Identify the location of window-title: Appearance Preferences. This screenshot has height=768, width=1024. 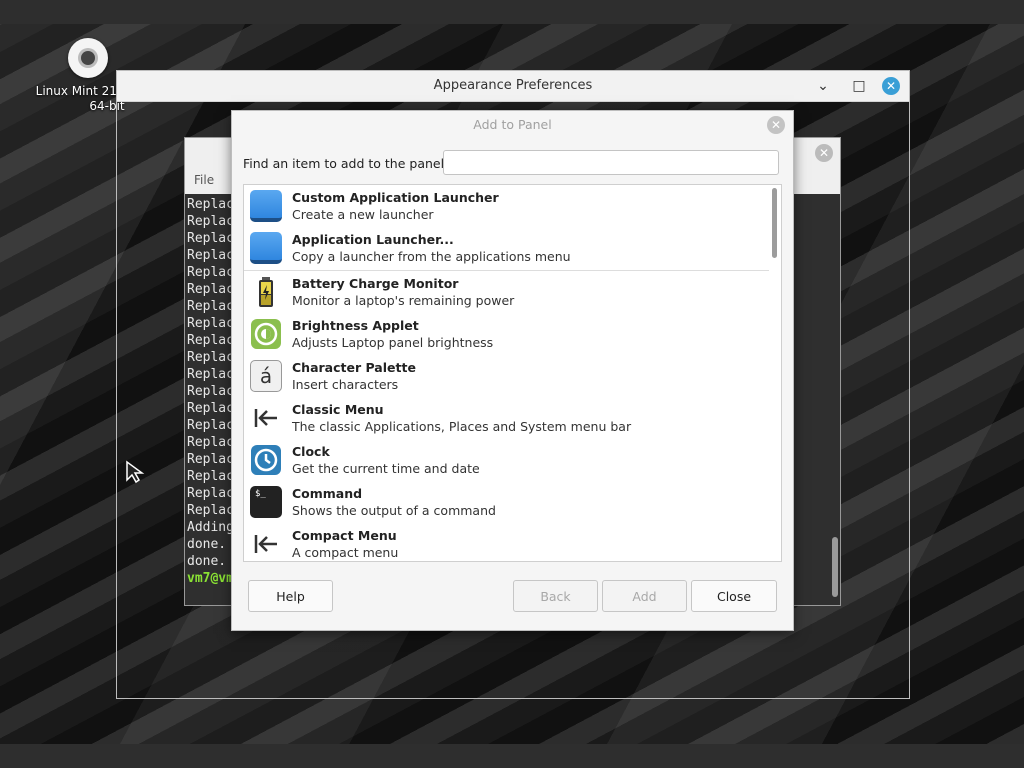
(513, 85).